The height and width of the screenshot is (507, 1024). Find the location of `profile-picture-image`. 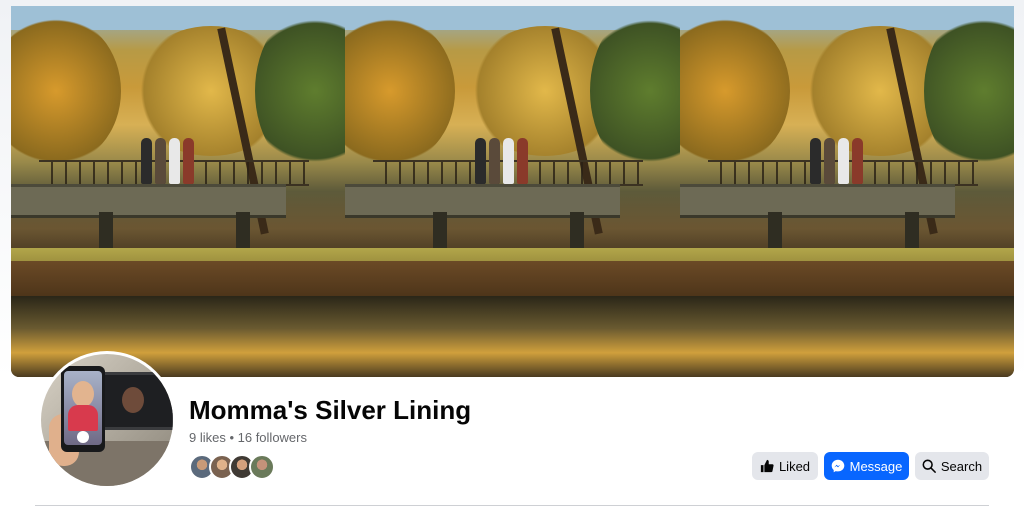

profile-picture-image is located at coordinates (107, 420).